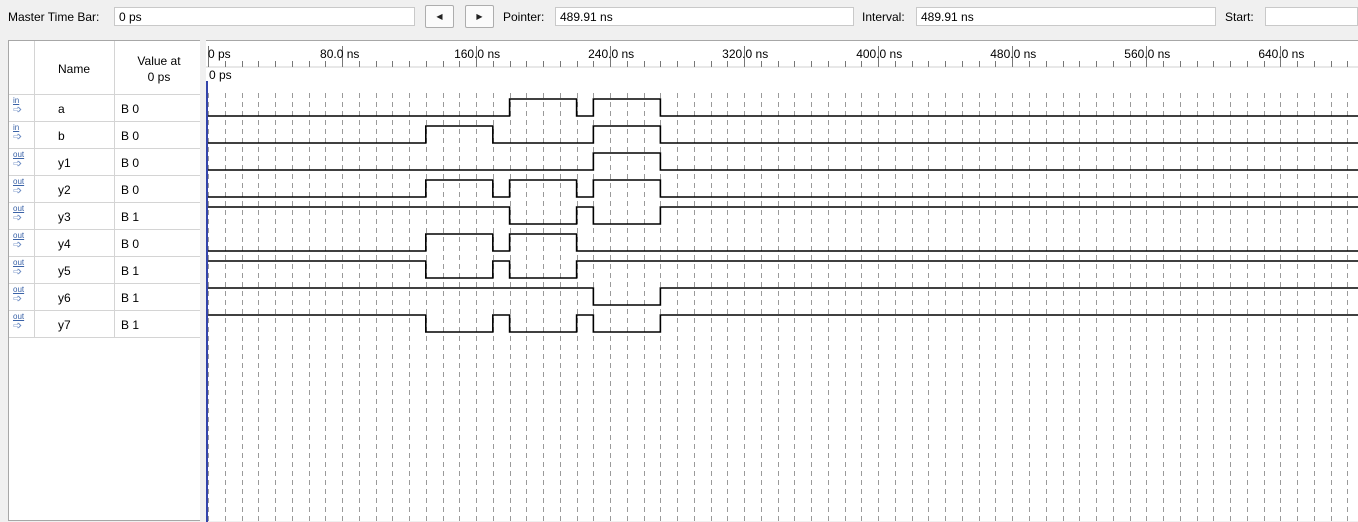  Describe the element at coordinates (74, 69) in the screenshot. I see `name-column-header: Name` at that location.